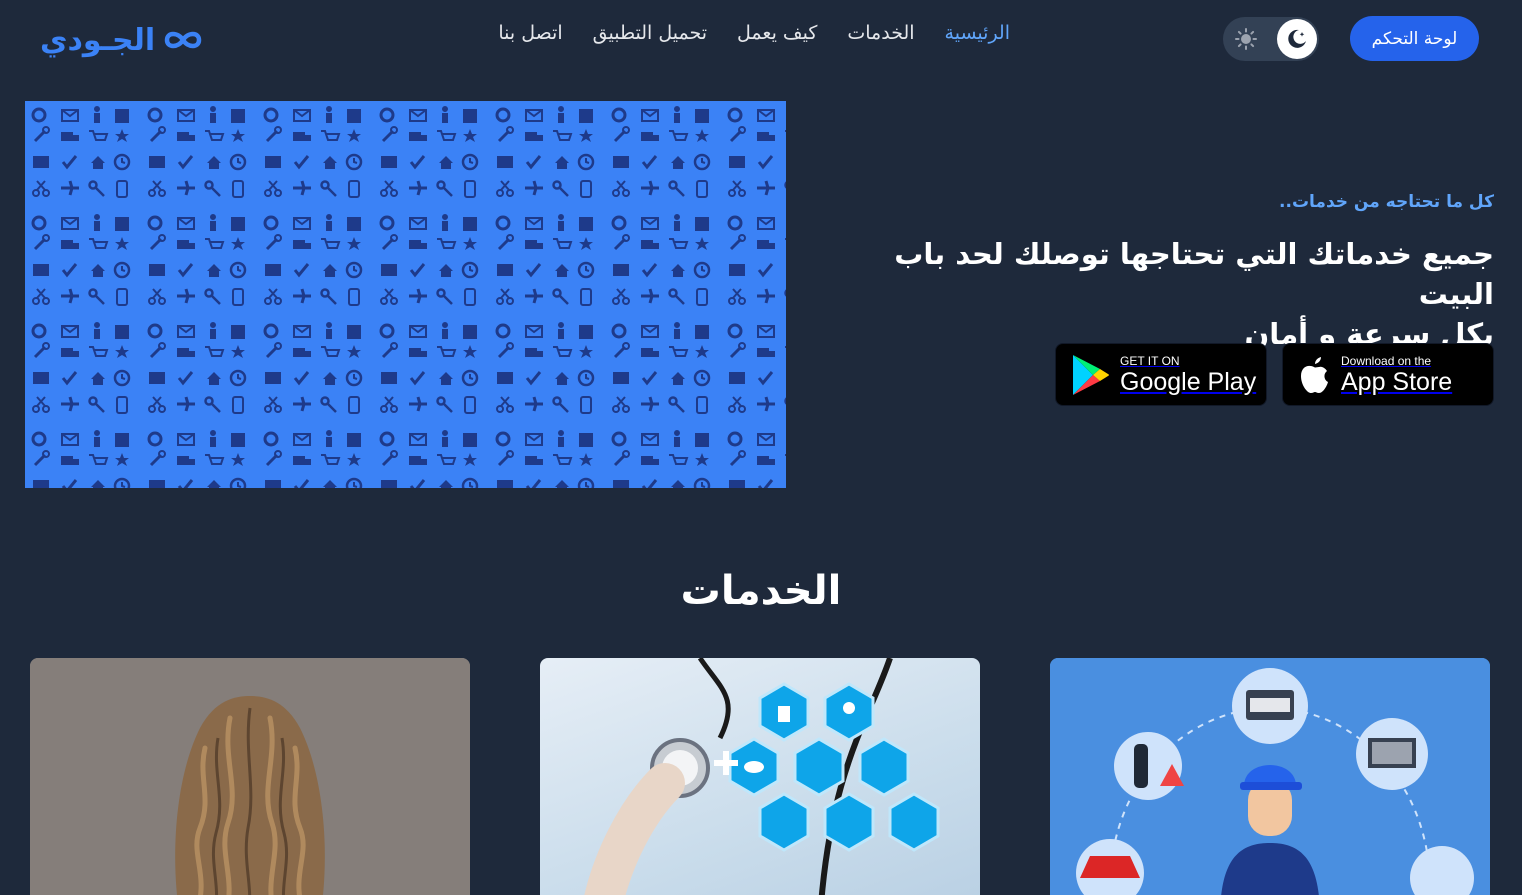  What do you see at coordinates (761, 591) in the screenshot?
I see `services-title: الخدمات` at bounding box center [761, 591].